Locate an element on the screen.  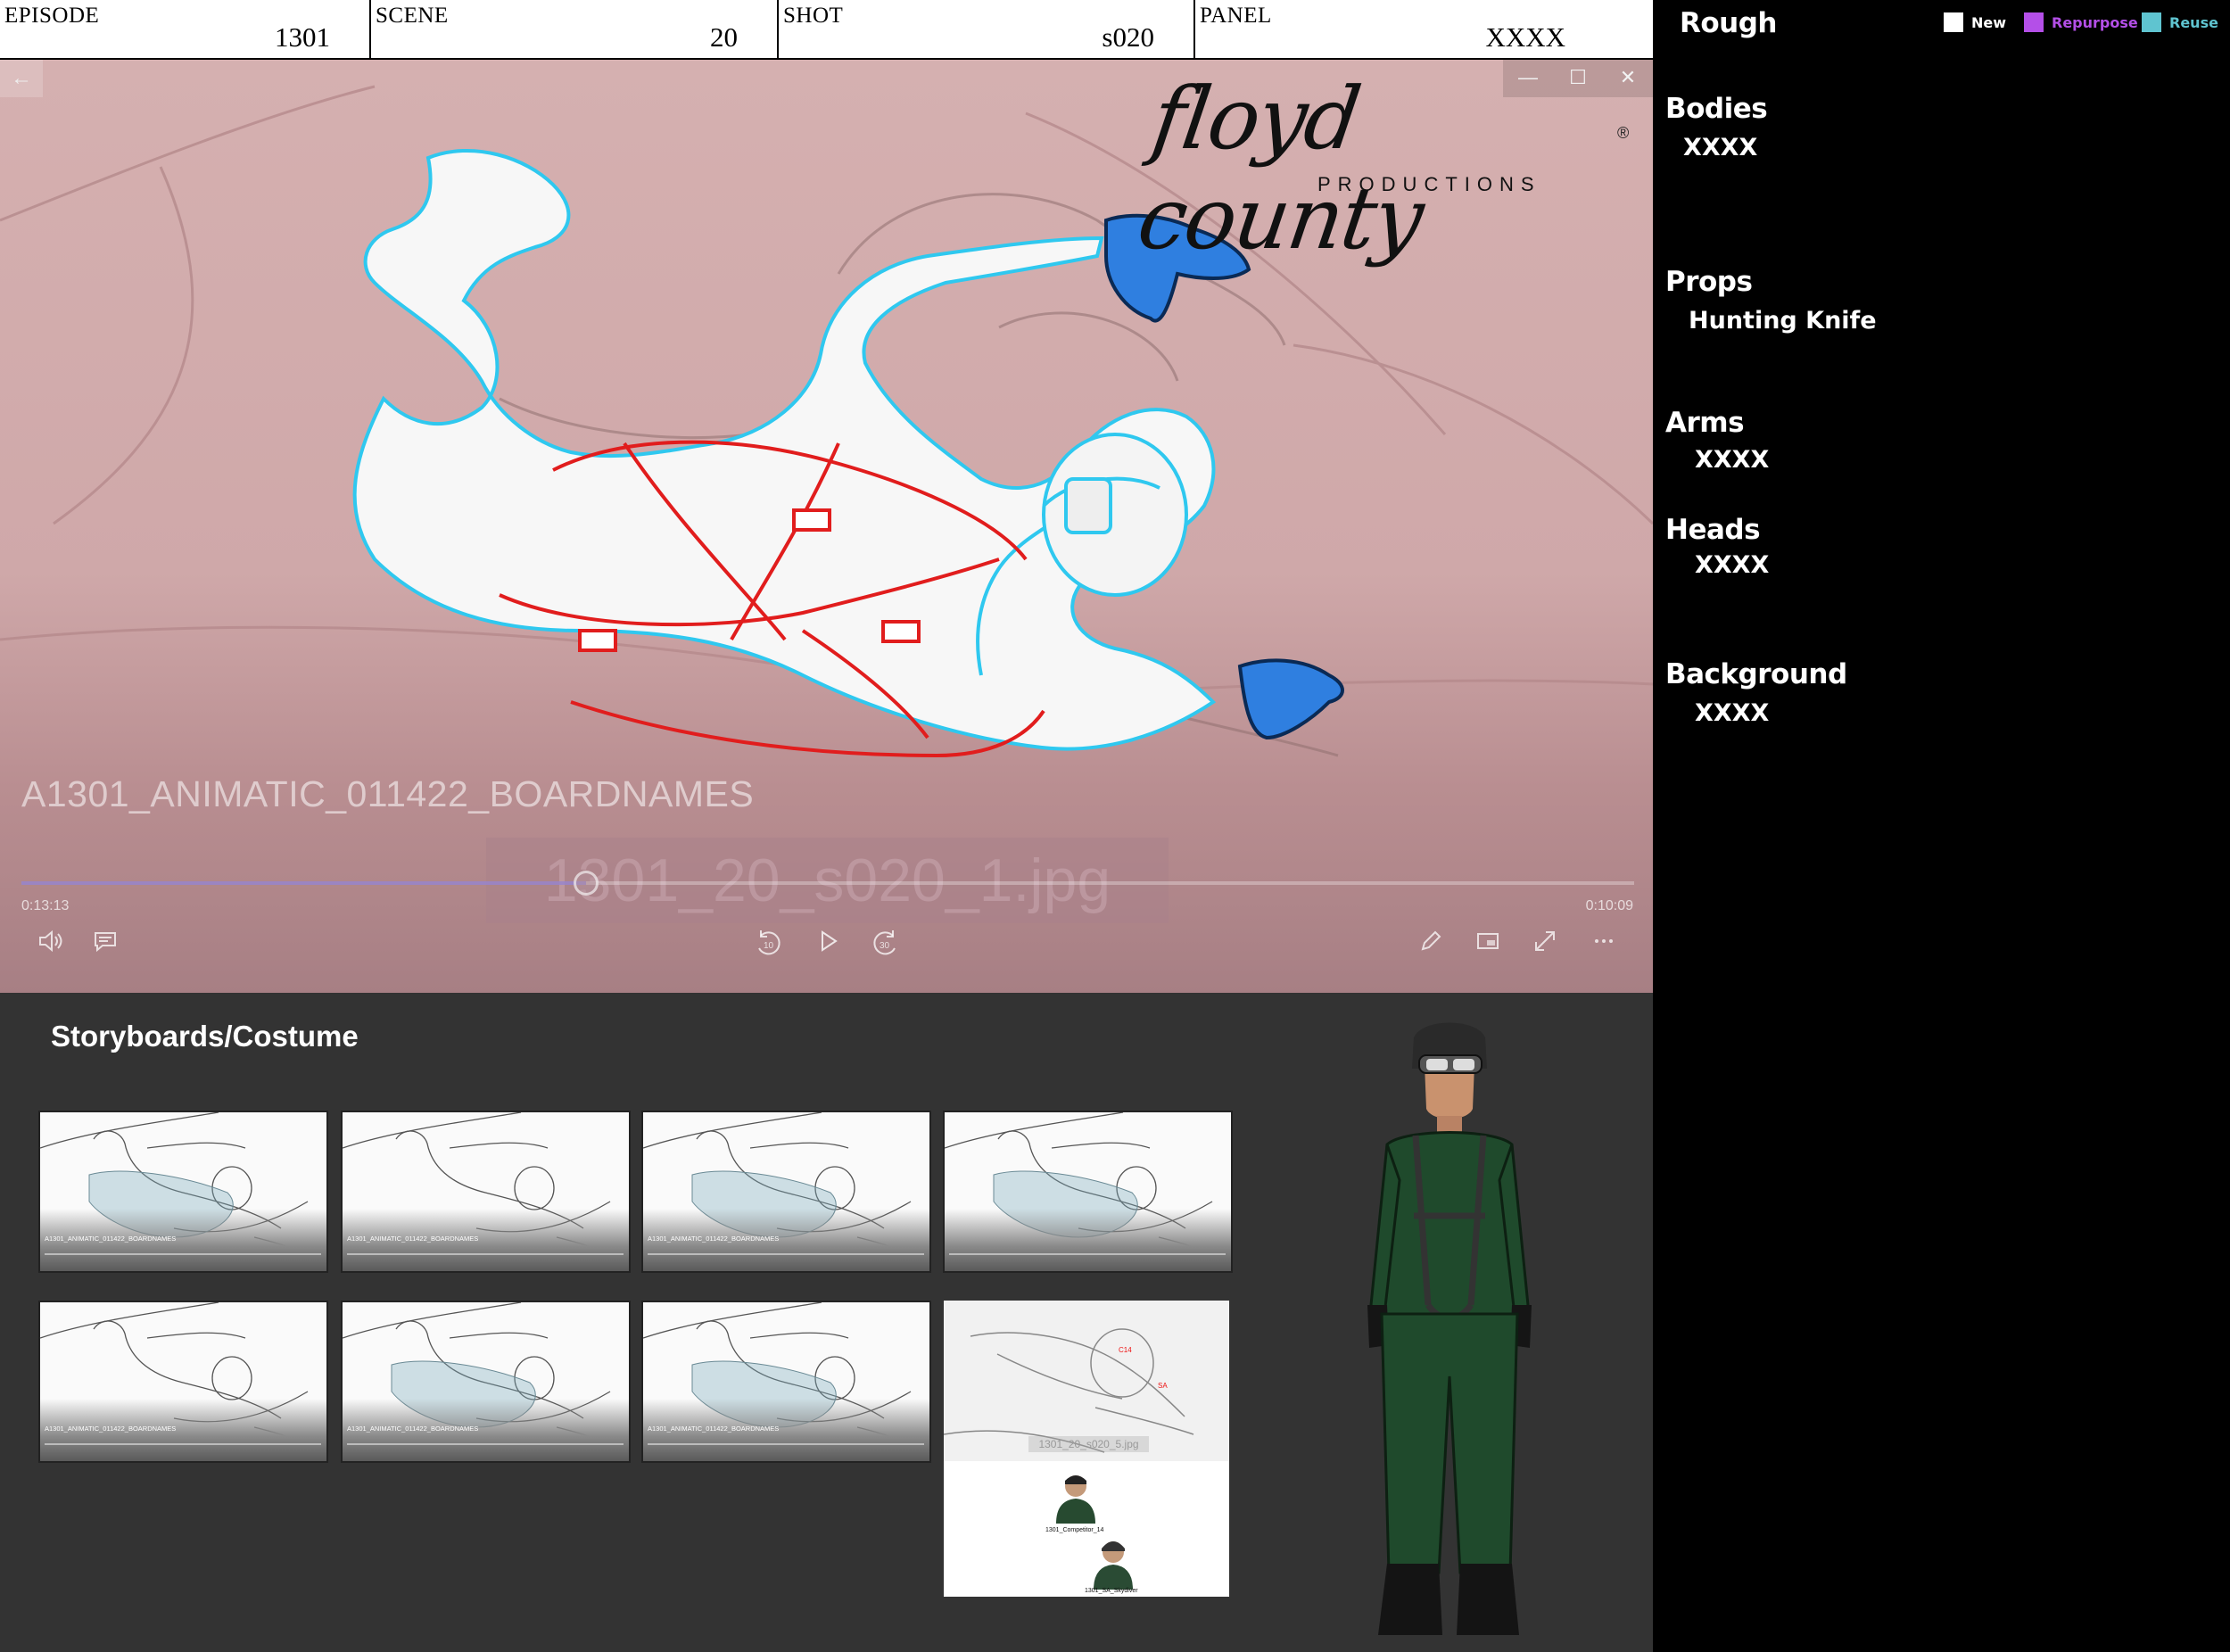
background-label: Background is located at coordinates (1756, 674).